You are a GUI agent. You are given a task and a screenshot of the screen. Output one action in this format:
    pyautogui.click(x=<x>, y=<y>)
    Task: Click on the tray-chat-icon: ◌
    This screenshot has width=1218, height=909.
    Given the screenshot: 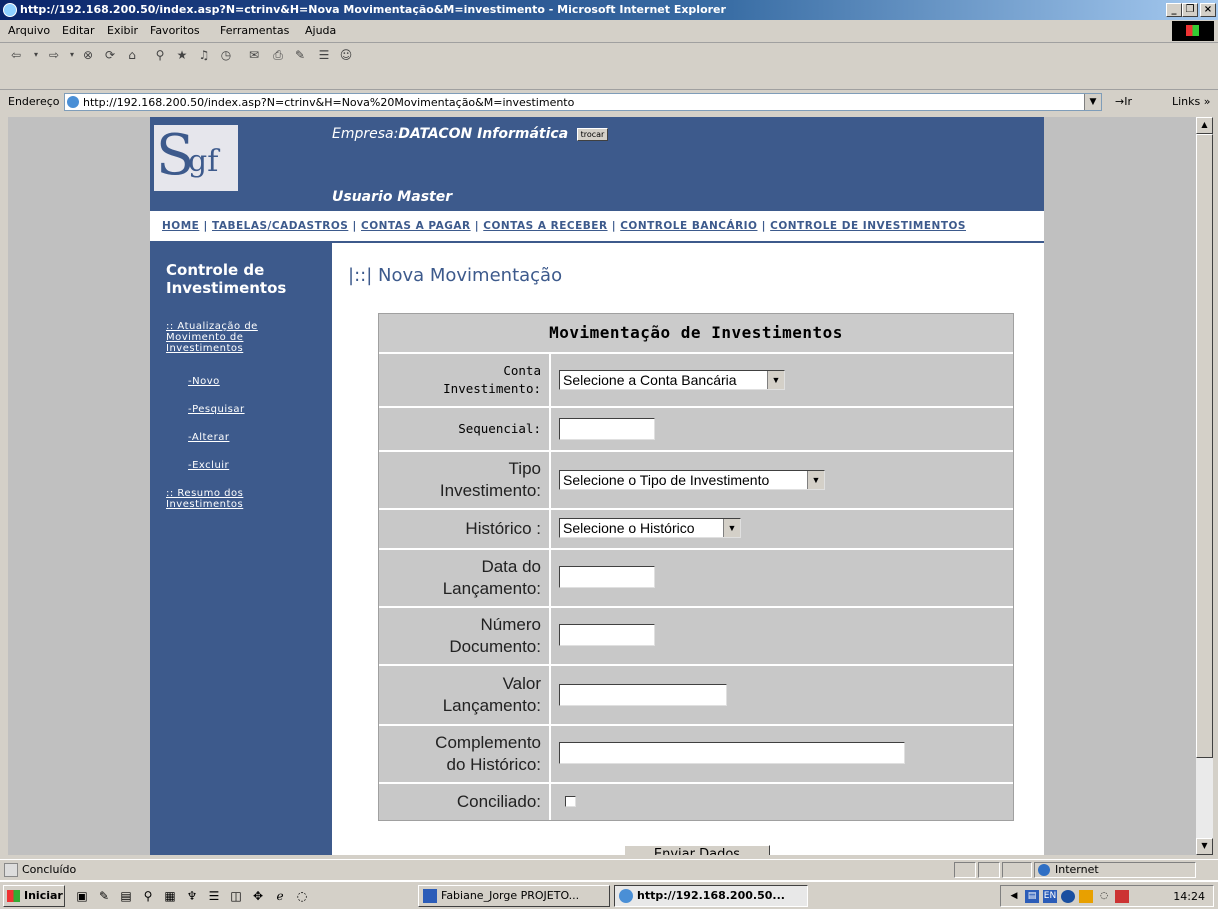 What is the action you would take?
    pyautogui.click(x=1104, y=896)
    